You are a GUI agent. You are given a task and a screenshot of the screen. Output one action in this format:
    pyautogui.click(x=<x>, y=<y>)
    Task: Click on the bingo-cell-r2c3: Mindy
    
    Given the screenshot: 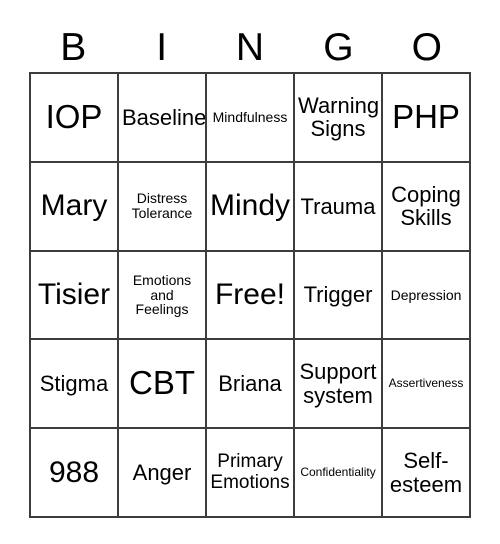 What is the action you would take?
    pyautogui.click(x=251, y=207)
    